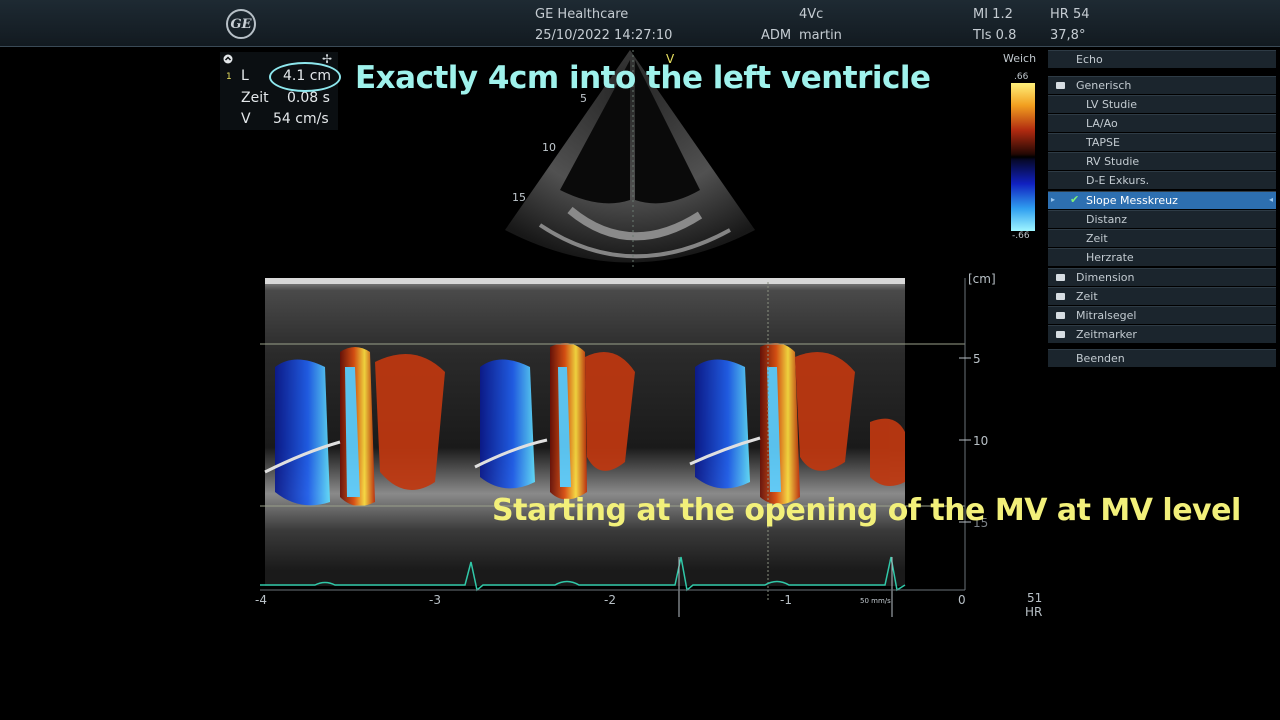  Describe the element at coordinates (229, 77) in the screenshot. I see `measurement-index: 1` at that location.